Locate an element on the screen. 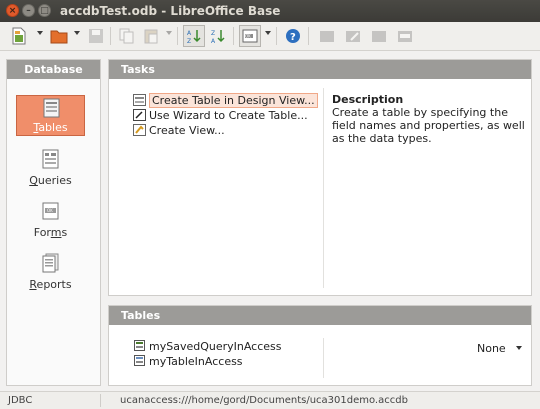 The height and width of the screenshot is (409, 540). sort-descending-icon: ZA is located at coordinates (218, 36).